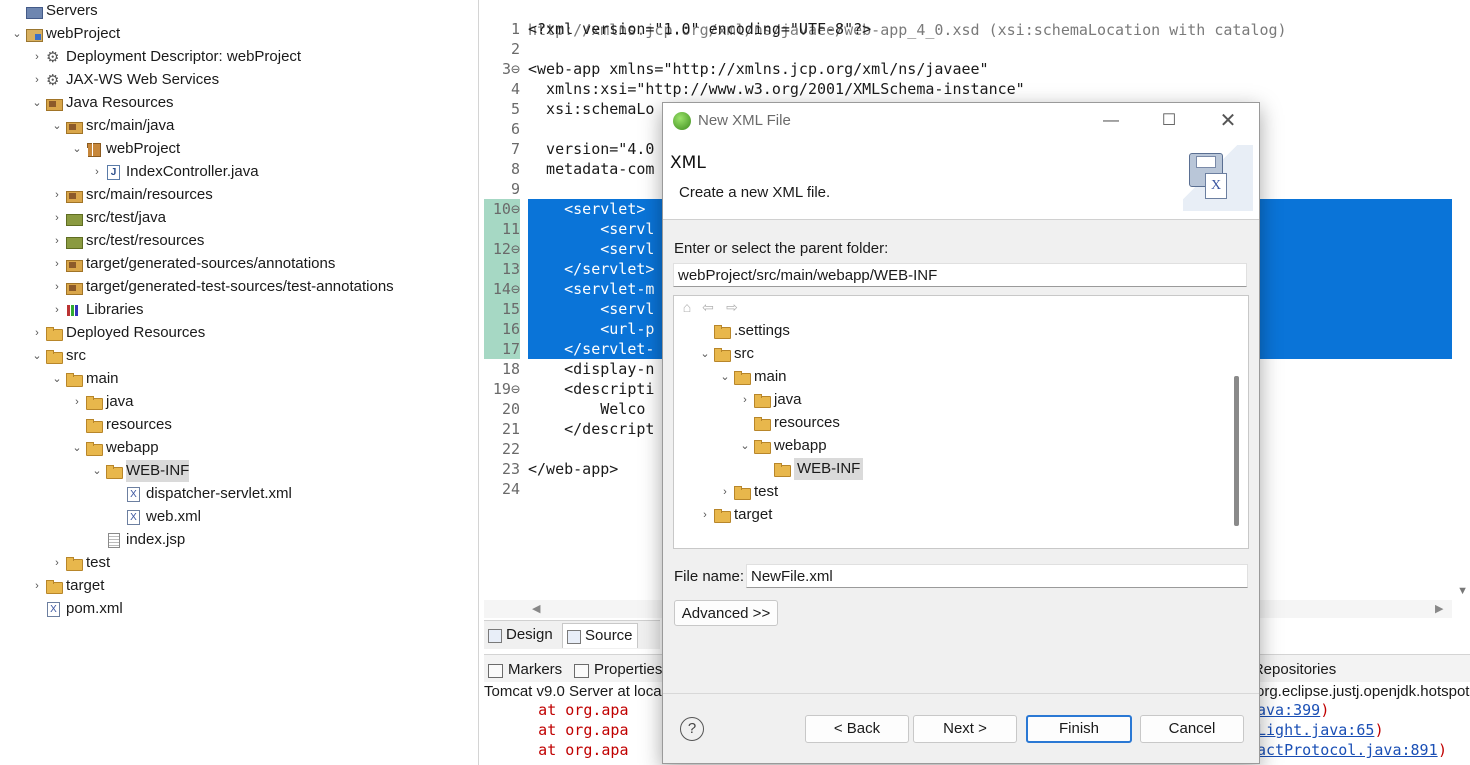  Describe the element at coordinates (131, 195) in the screenshot. I see `explorer-item: › src/main/resources` at that location.